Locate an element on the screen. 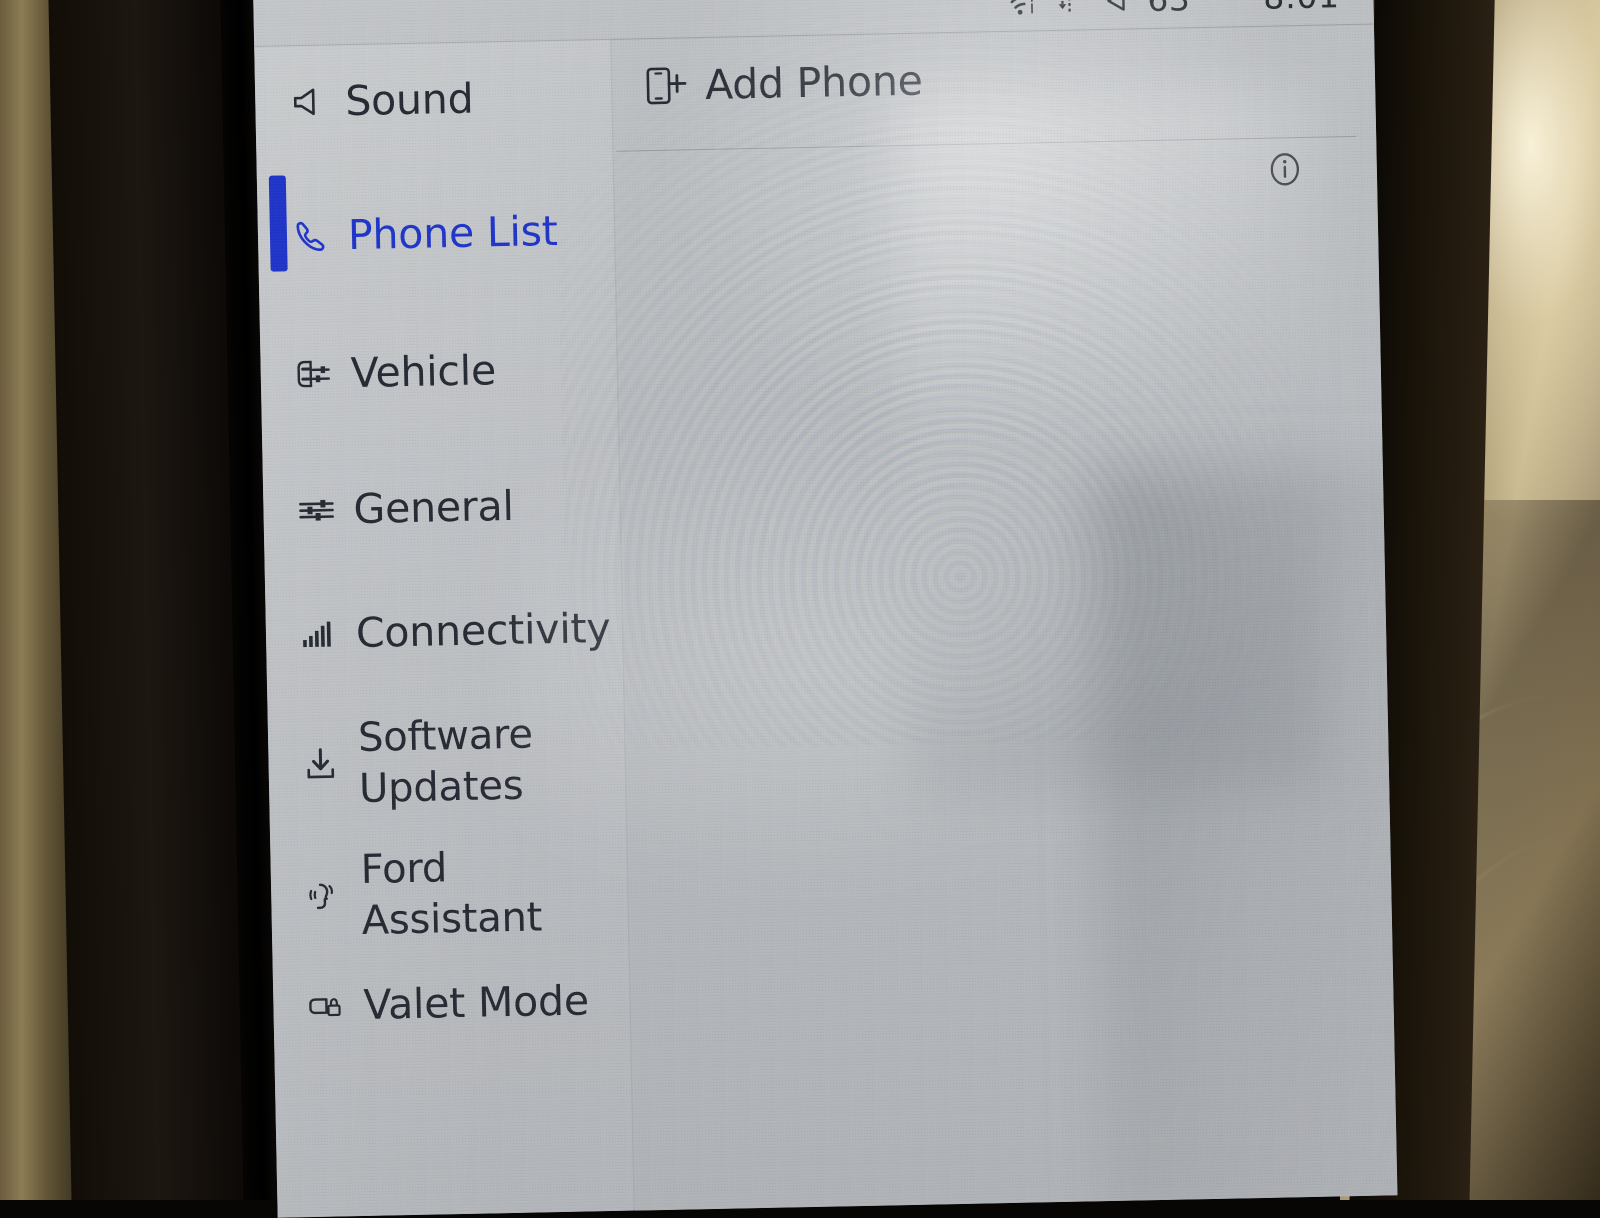 This screenshot has width=1600, height=1218. sidebar-item-sound: Sound is located at coordinates (434, 99).